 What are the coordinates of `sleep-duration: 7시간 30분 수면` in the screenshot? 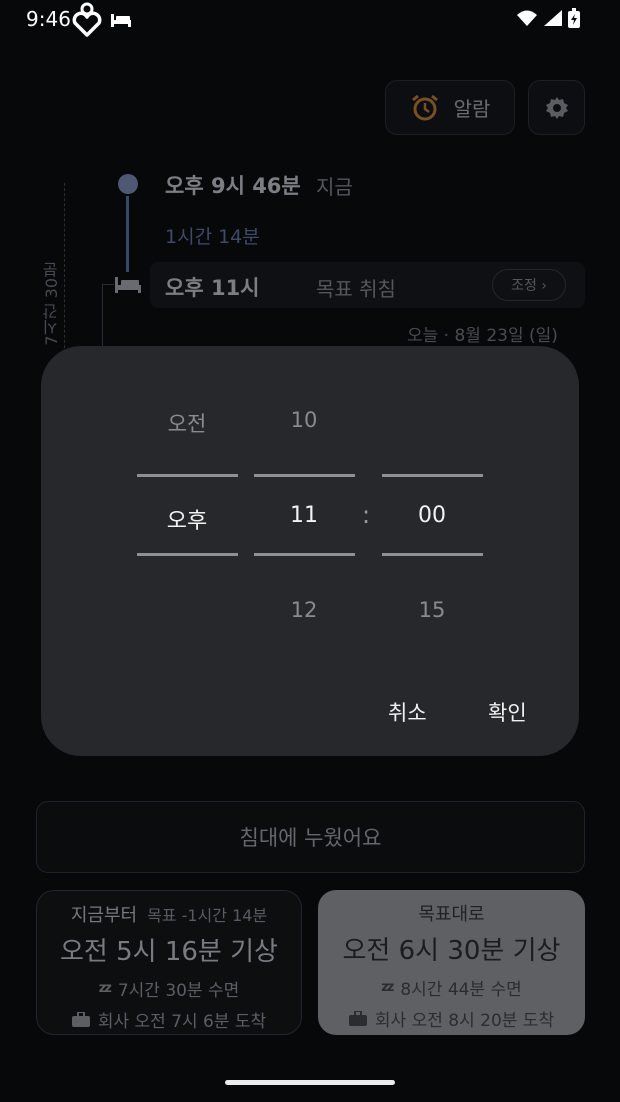 It's located at (178, 991).